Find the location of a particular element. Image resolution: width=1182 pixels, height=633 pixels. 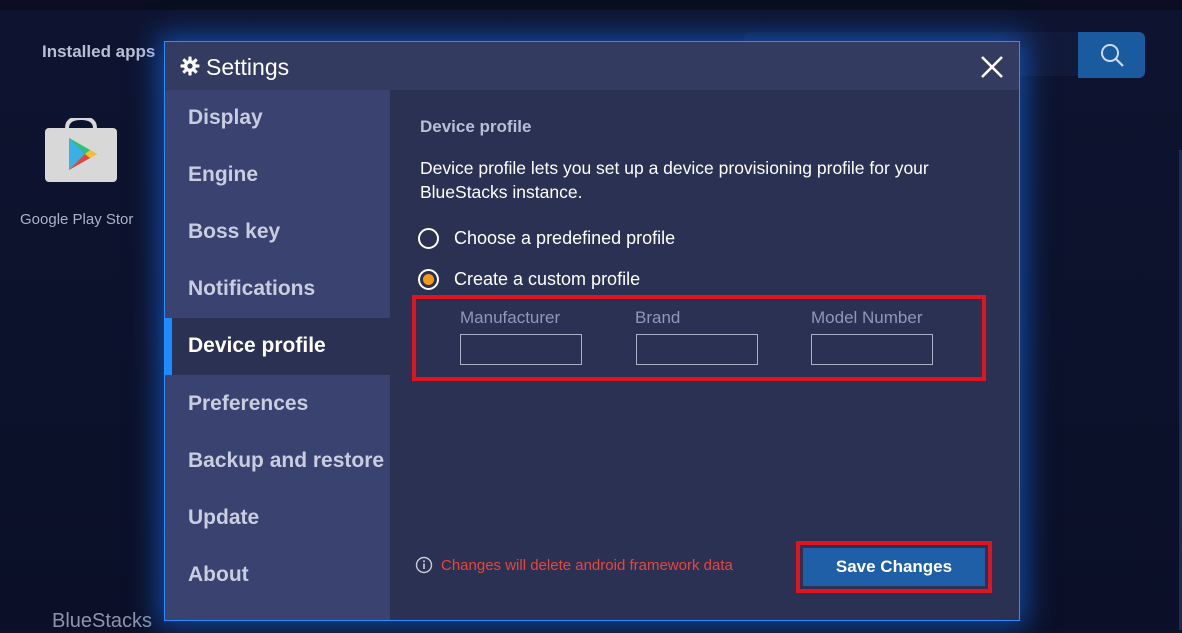

radio-predefined-profile: Choose a predefined profile is located at coordinates (546, 238).